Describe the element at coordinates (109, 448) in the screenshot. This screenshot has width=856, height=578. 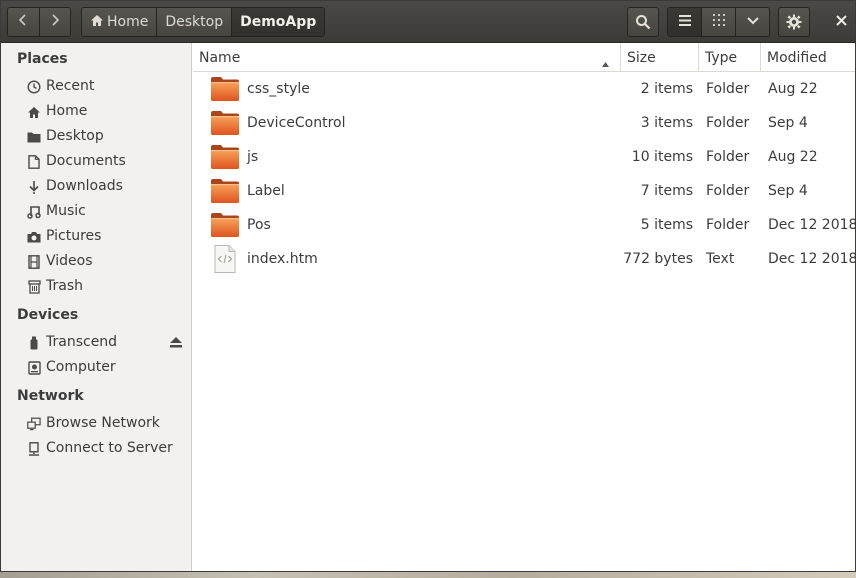
I see `sidebar-item-label: Connect to Server` at that location.